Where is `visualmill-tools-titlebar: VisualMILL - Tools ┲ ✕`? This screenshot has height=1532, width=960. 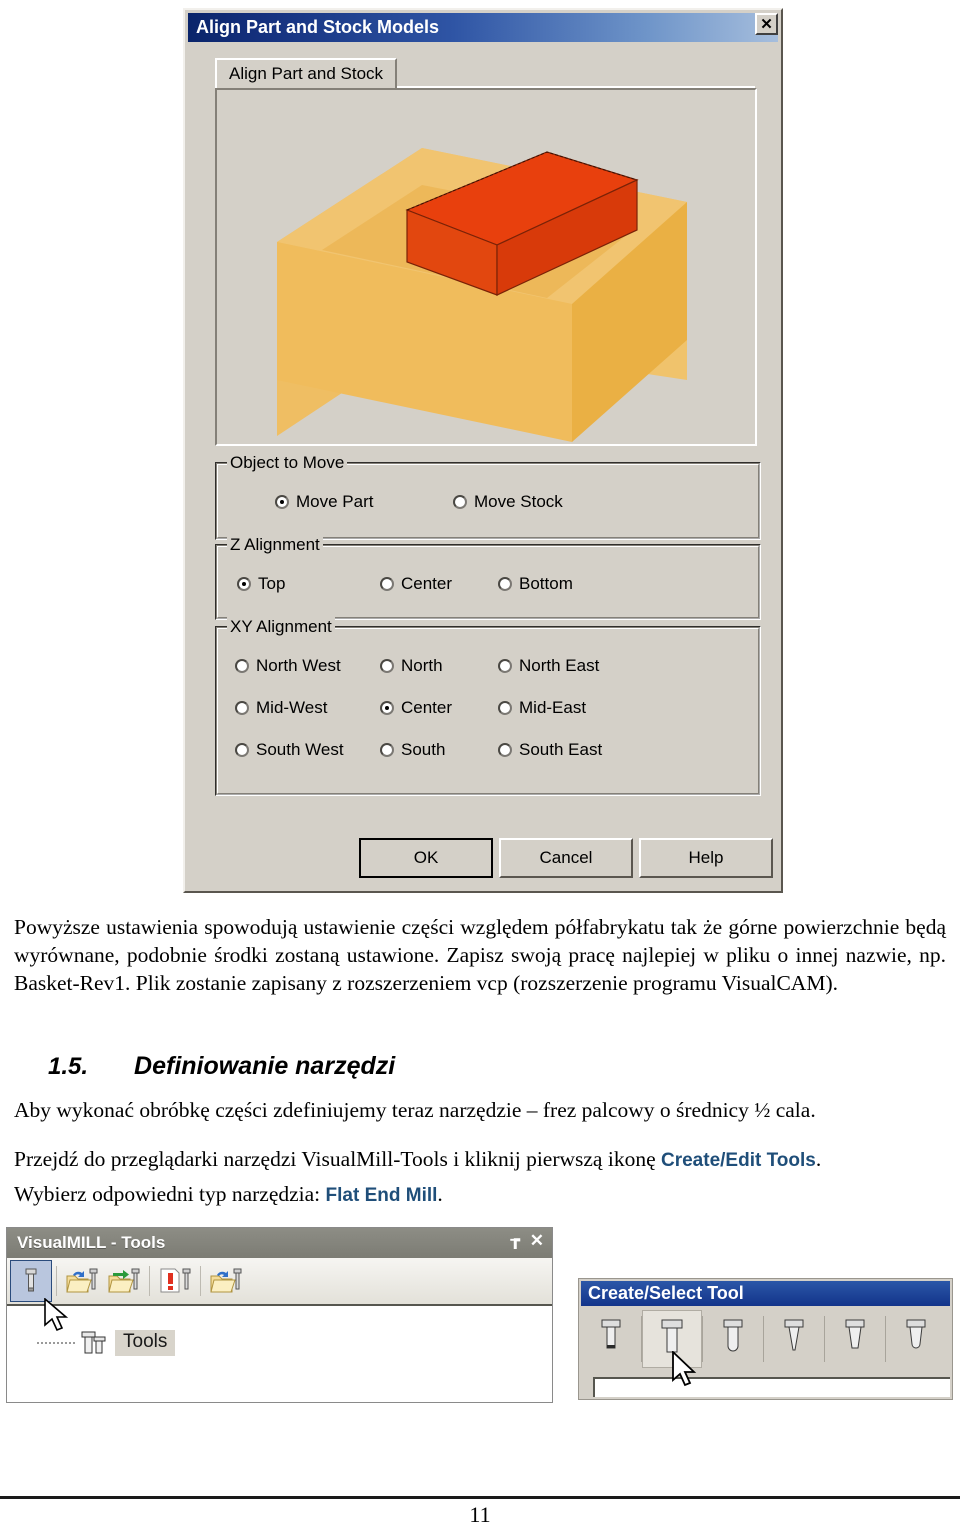 visualmill-tools-titlebar: VisualMILL - Tools ┲ ✕ is located at coordinates (279, 1243).